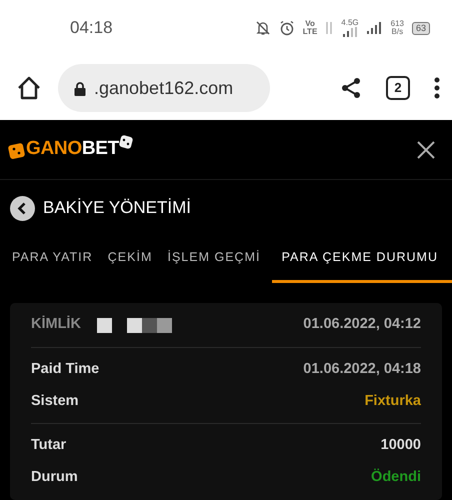 This screenshot has height=500, width=452. Describe the element at coordinates (426, 150) in the screenshot. I see `close-icon` at that location.